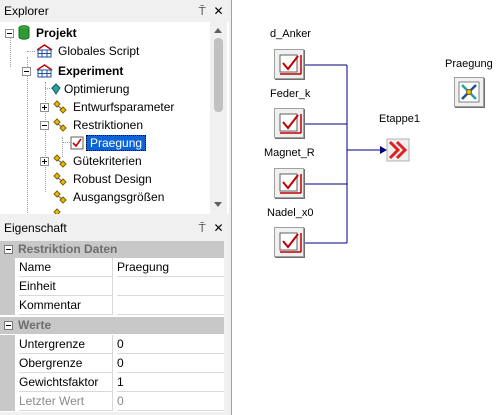  Describe the element at coordinates (398, 150) in the screenshot. I see `stage-icon` at that location.